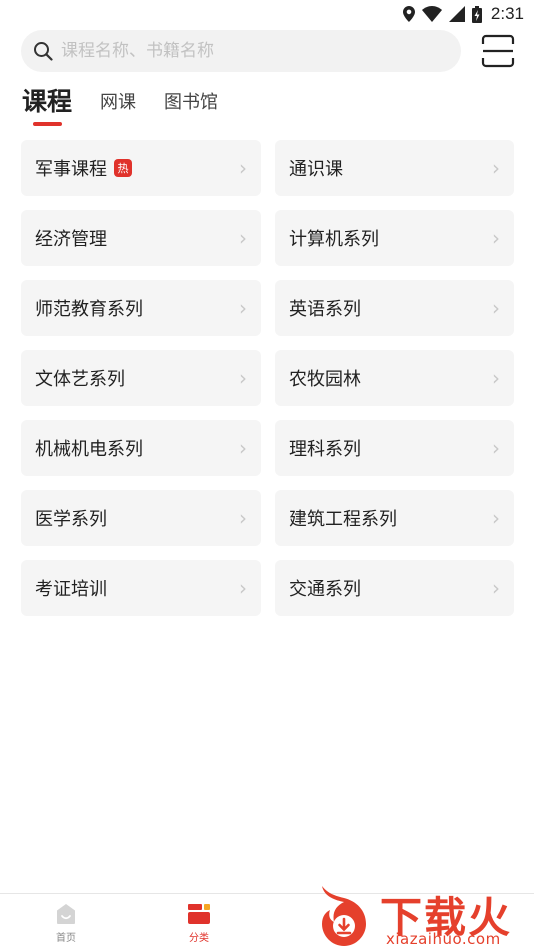  What do you see at coordinates (394, 308) in the screenshot?
I see `category-item-english: 英语系列 ›` at bounding box center [394, 308].